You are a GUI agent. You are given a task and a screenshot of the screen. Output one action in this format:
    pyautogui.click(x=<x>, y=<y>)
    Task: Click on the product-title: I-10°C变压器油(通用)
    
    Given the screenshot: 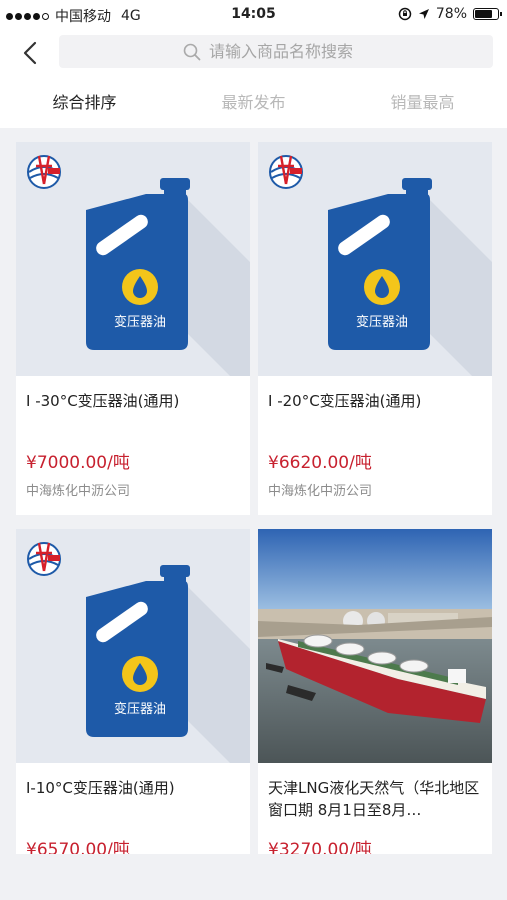 What is the action you would take?
    pyautogui.click(x=100, y=788)
    